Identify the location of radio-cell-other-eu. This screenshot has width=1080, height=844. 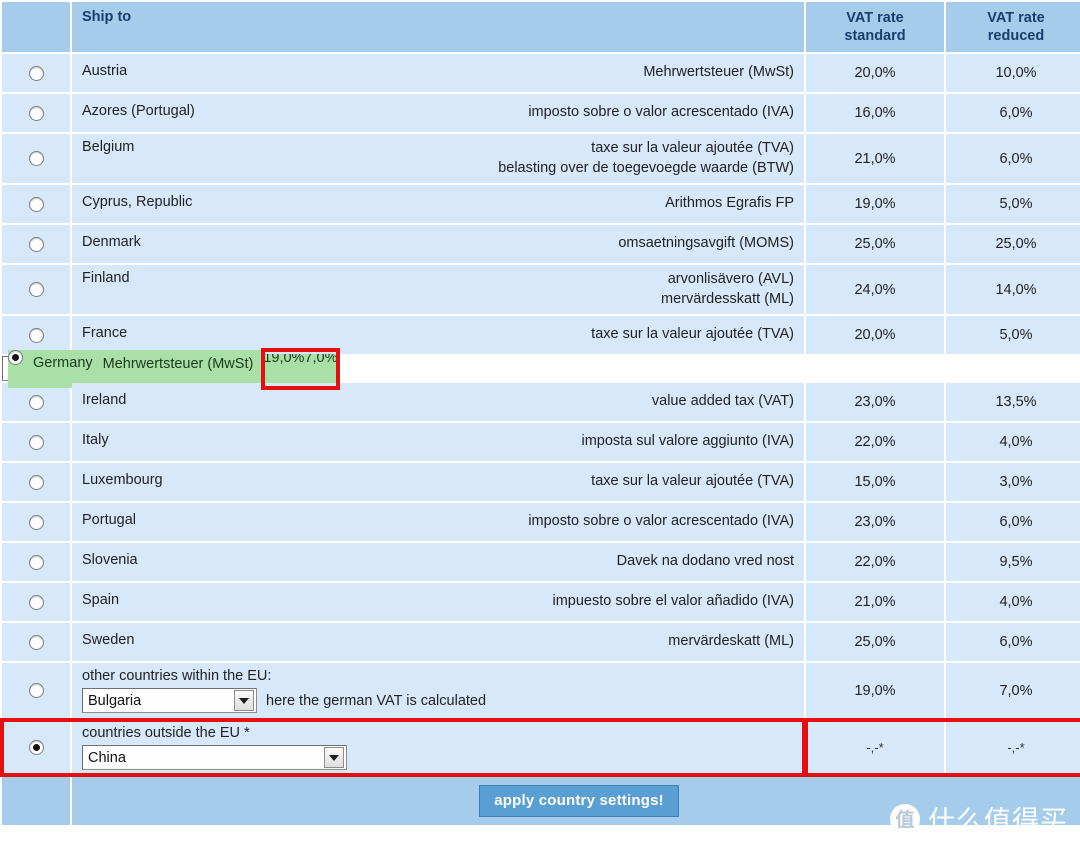
(36, 691).